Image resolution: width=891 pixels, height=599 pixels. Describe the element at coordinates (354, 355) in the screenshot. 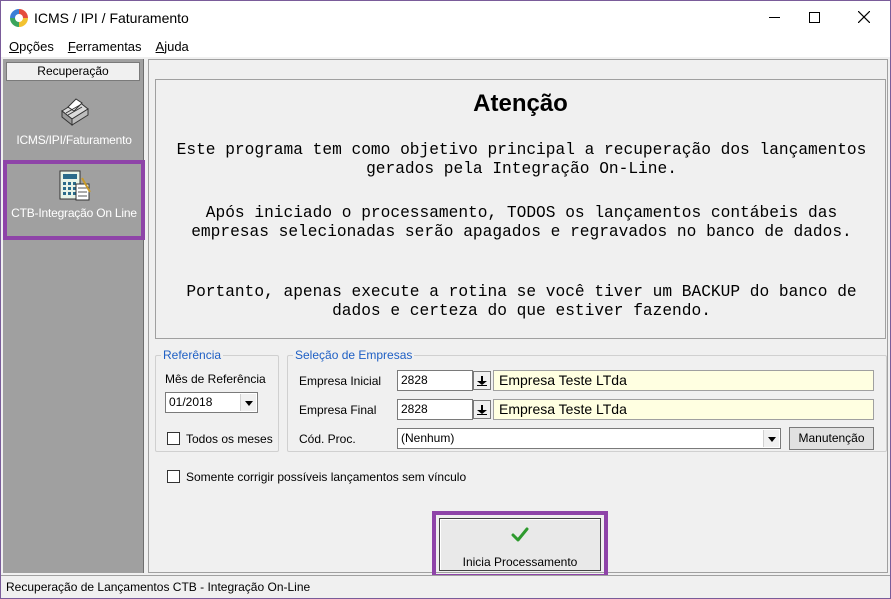

I see `selecao-empresas-legend: Seleção de Empresas` at that location.